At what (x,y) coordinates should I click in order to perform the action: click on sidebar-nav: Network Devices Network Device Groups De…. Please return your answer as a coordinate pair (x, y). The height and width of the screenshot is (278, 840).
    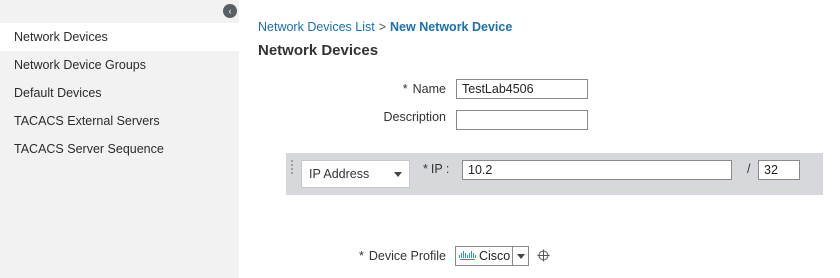
    Looking at the image, I should click on (119, 93).